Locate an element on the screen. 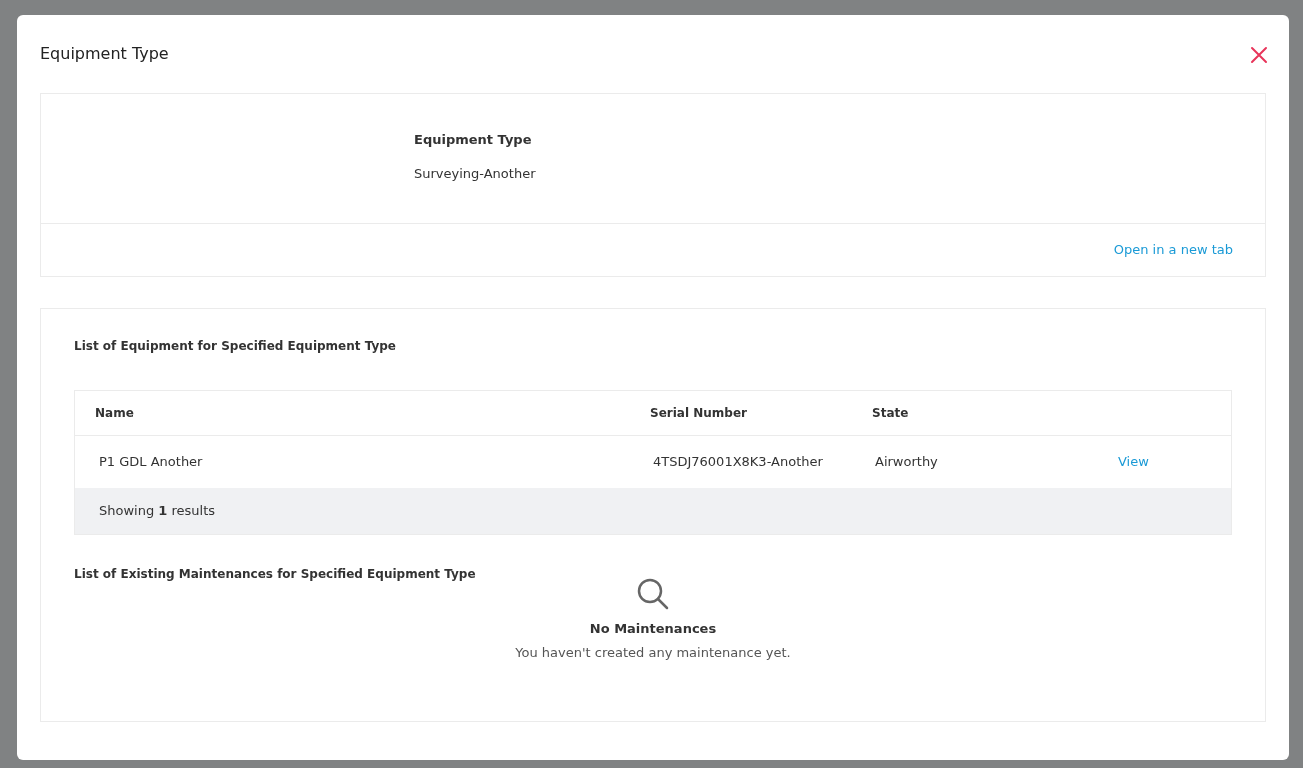 This screenshot has height=768, width=1303. view-link: View is located at coordinates (1133, 462).